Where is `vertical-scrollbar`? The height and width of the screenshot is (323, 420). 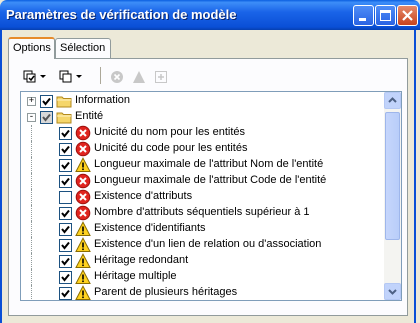
vertical-scrollbar is located at coordinates (392, 196).